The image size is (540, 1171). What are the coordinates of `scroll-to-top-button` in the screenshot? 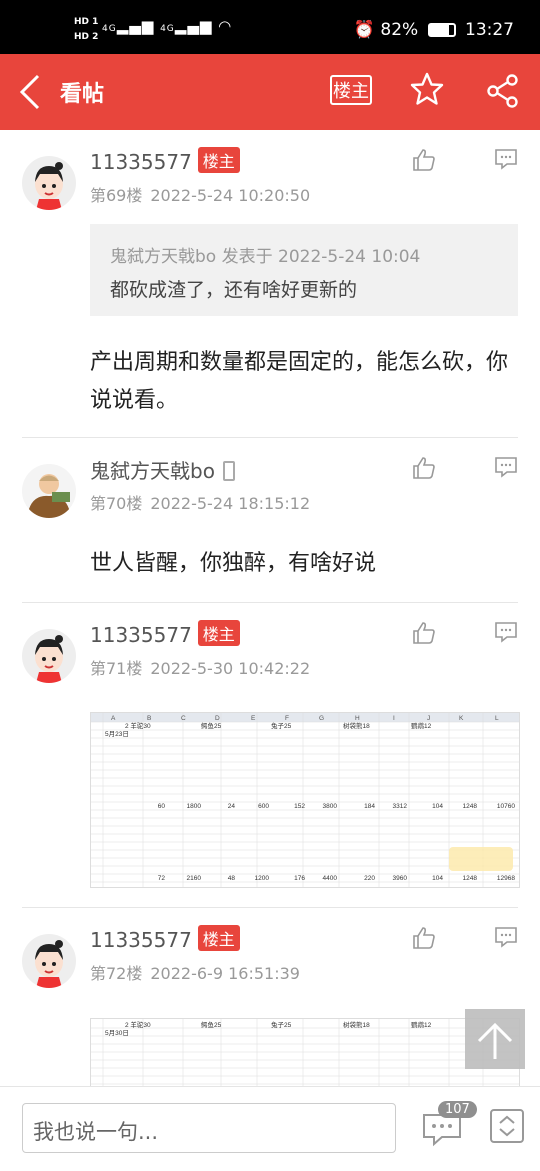 It's located at (495, 1039).